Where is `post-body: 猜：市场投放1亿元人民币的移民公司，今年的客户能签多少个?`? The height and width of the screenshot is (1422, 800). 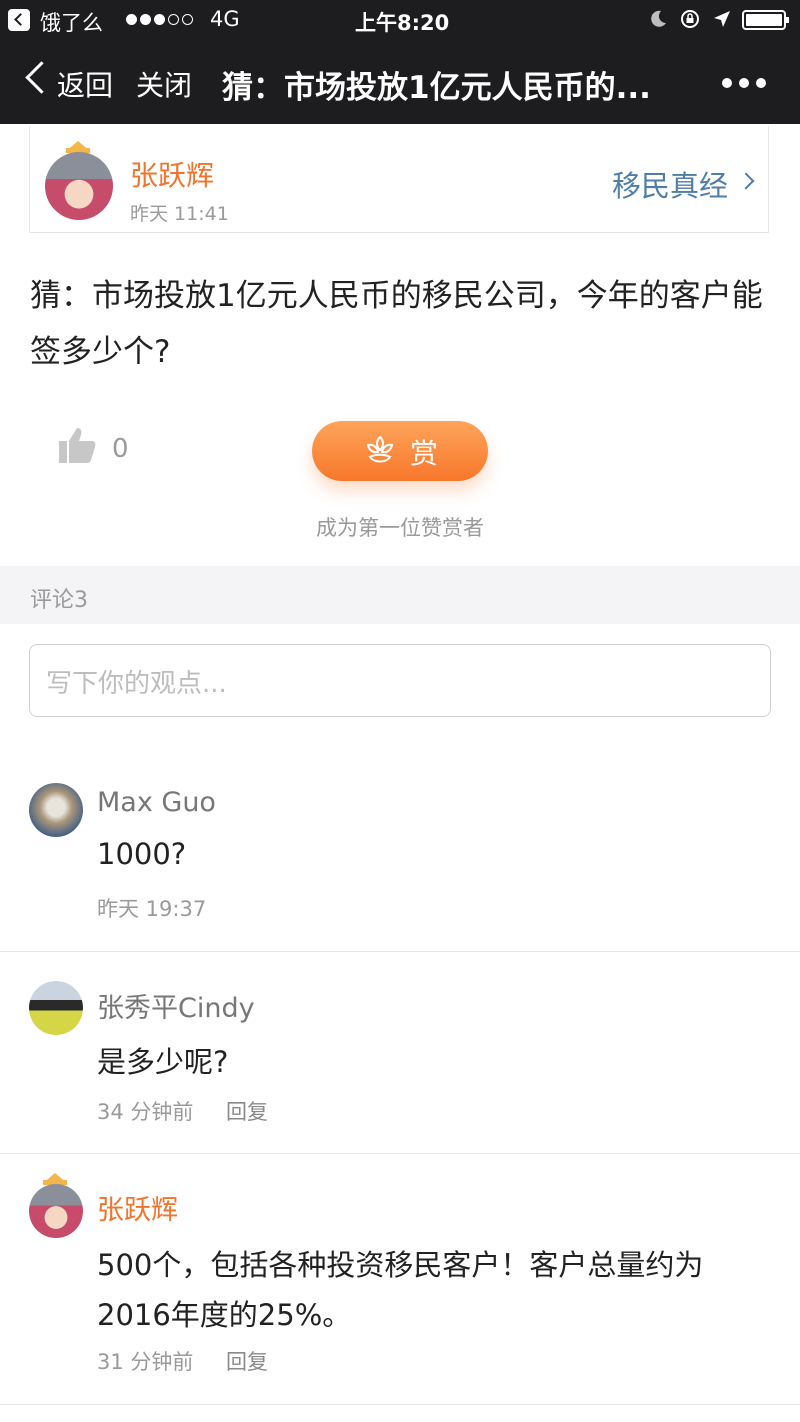
post-body: 猜：市场投放1亿元人民币的移民公司，今年的客户能签多少个? is located at coordinates (396, 324).